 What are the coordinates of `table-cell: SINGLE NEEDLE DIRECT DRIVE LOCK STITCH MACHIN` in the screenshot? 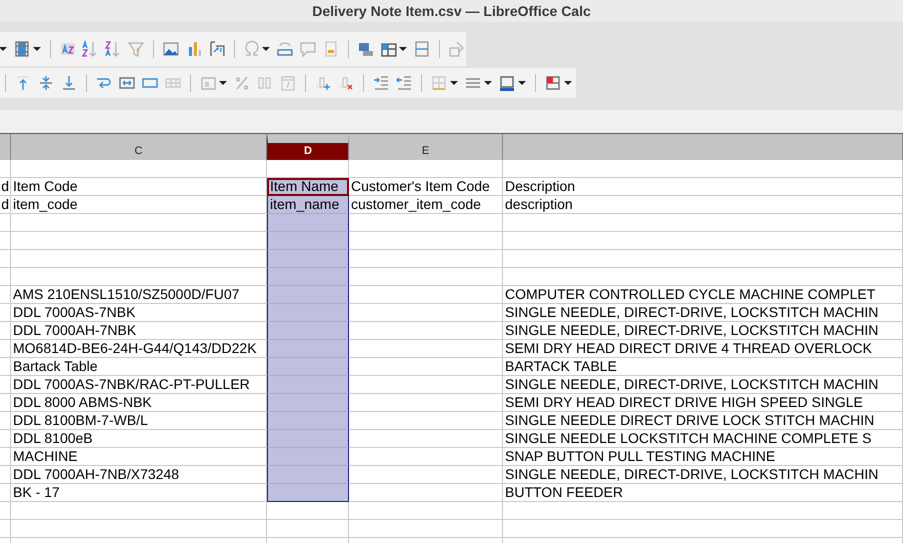 It's located at (703, 421).